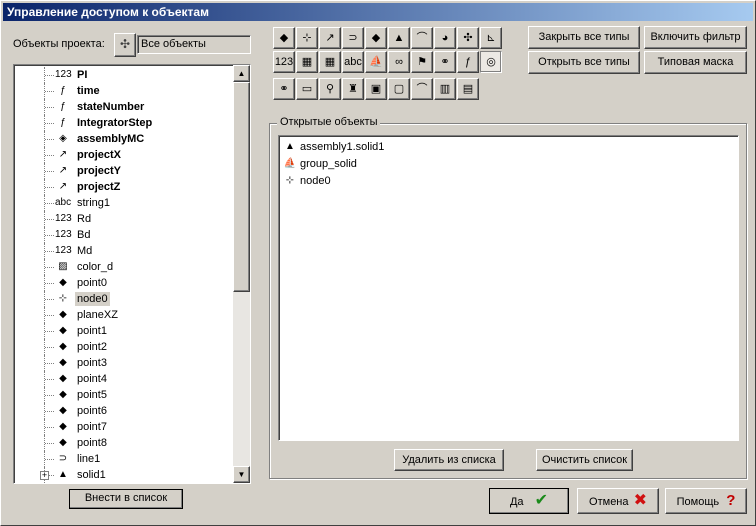 Image resolution: width=756 pixels, height=526 pixels. Describe the element at coordinates (376, 62) in the screenshot. I see `ship-type-icon: ⛵` at that location.